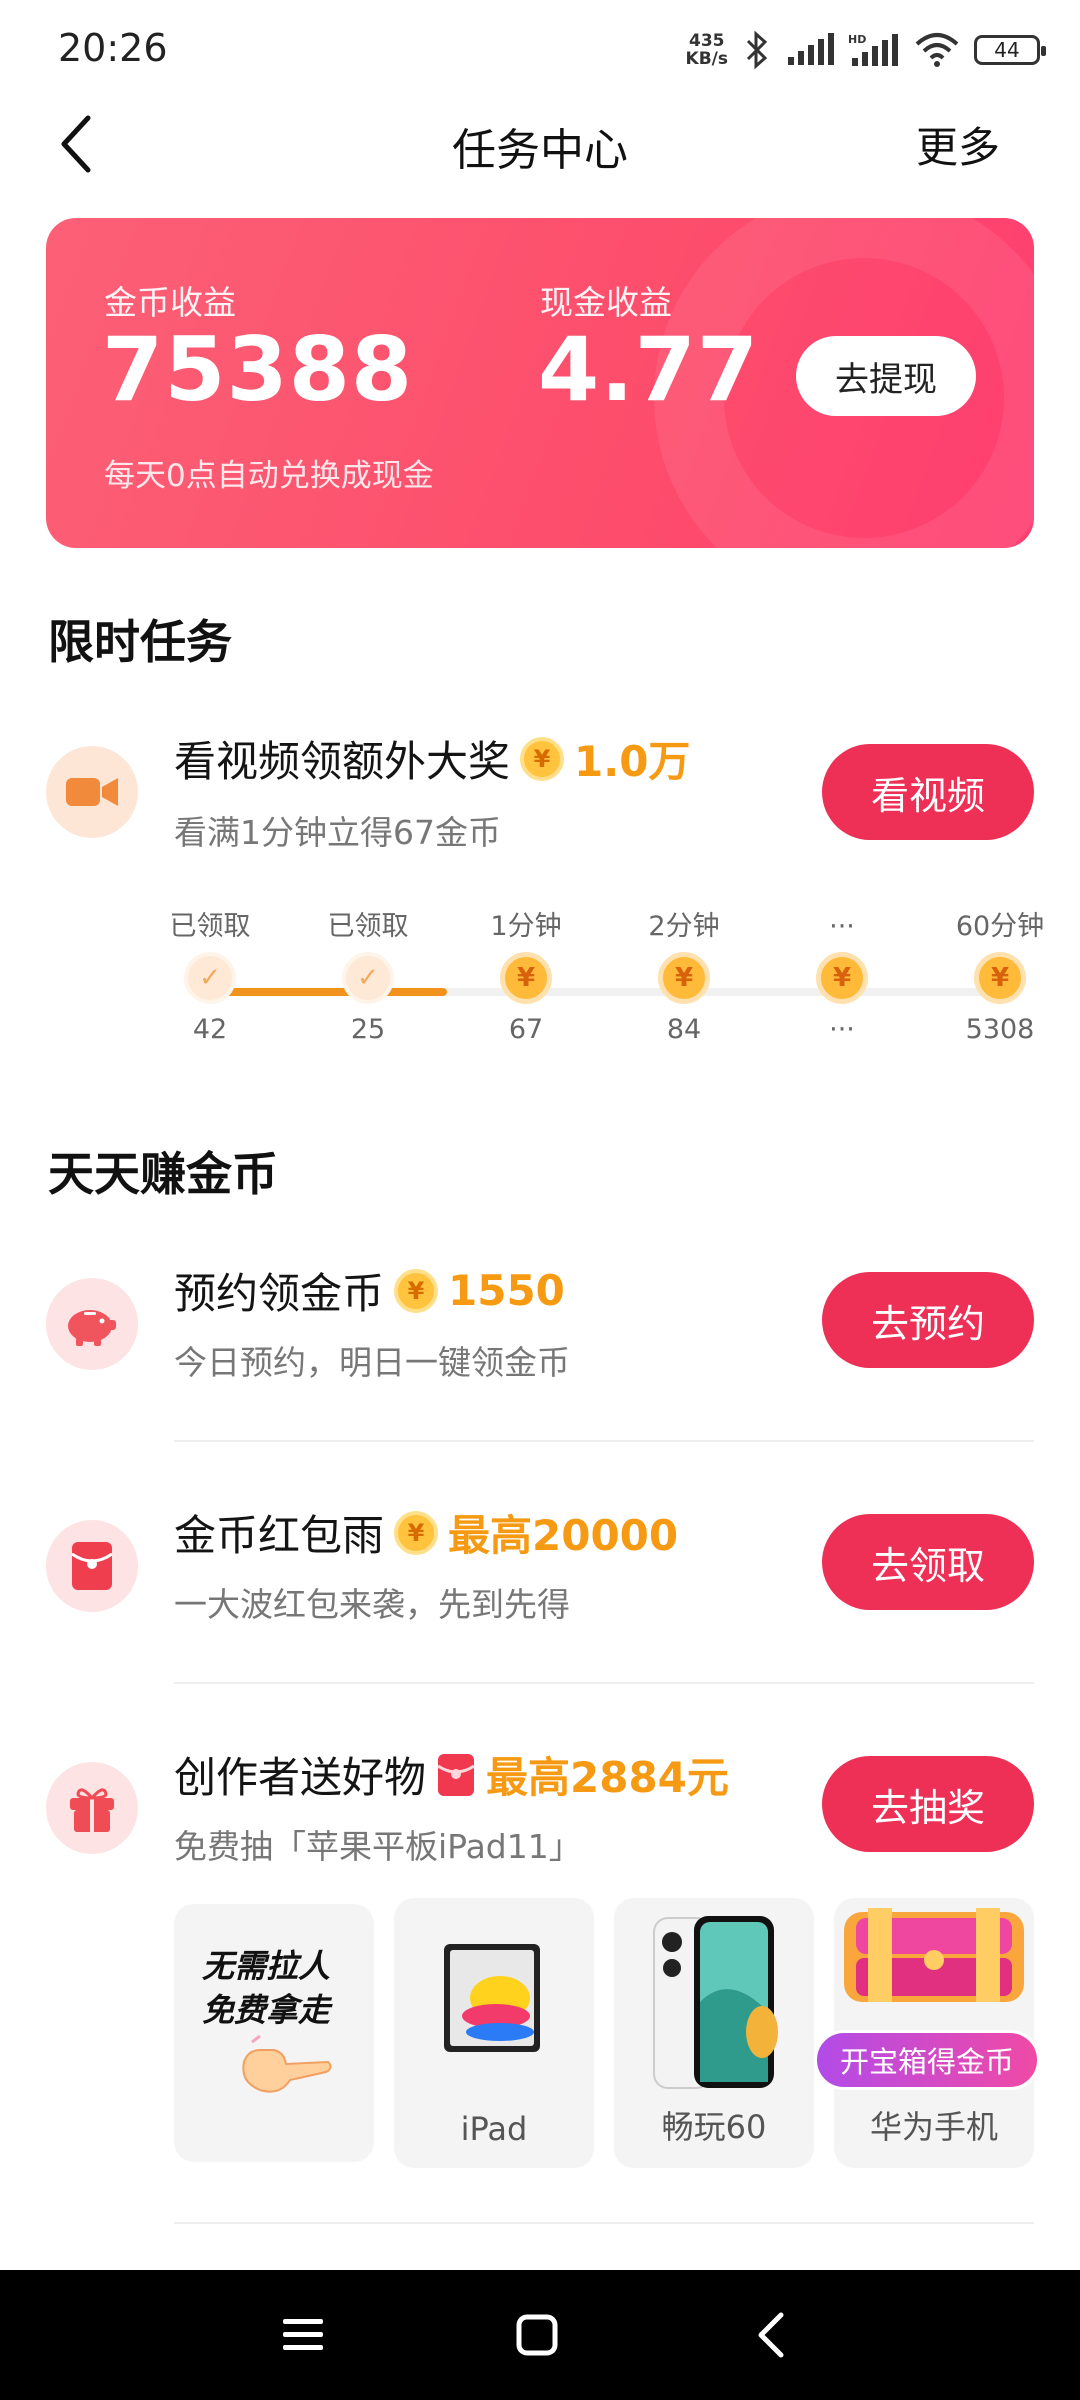  What do you see at coordinates (492, 1998) in the screenshot?
I see `tablet-icon` at bounding box center [492, 1998].